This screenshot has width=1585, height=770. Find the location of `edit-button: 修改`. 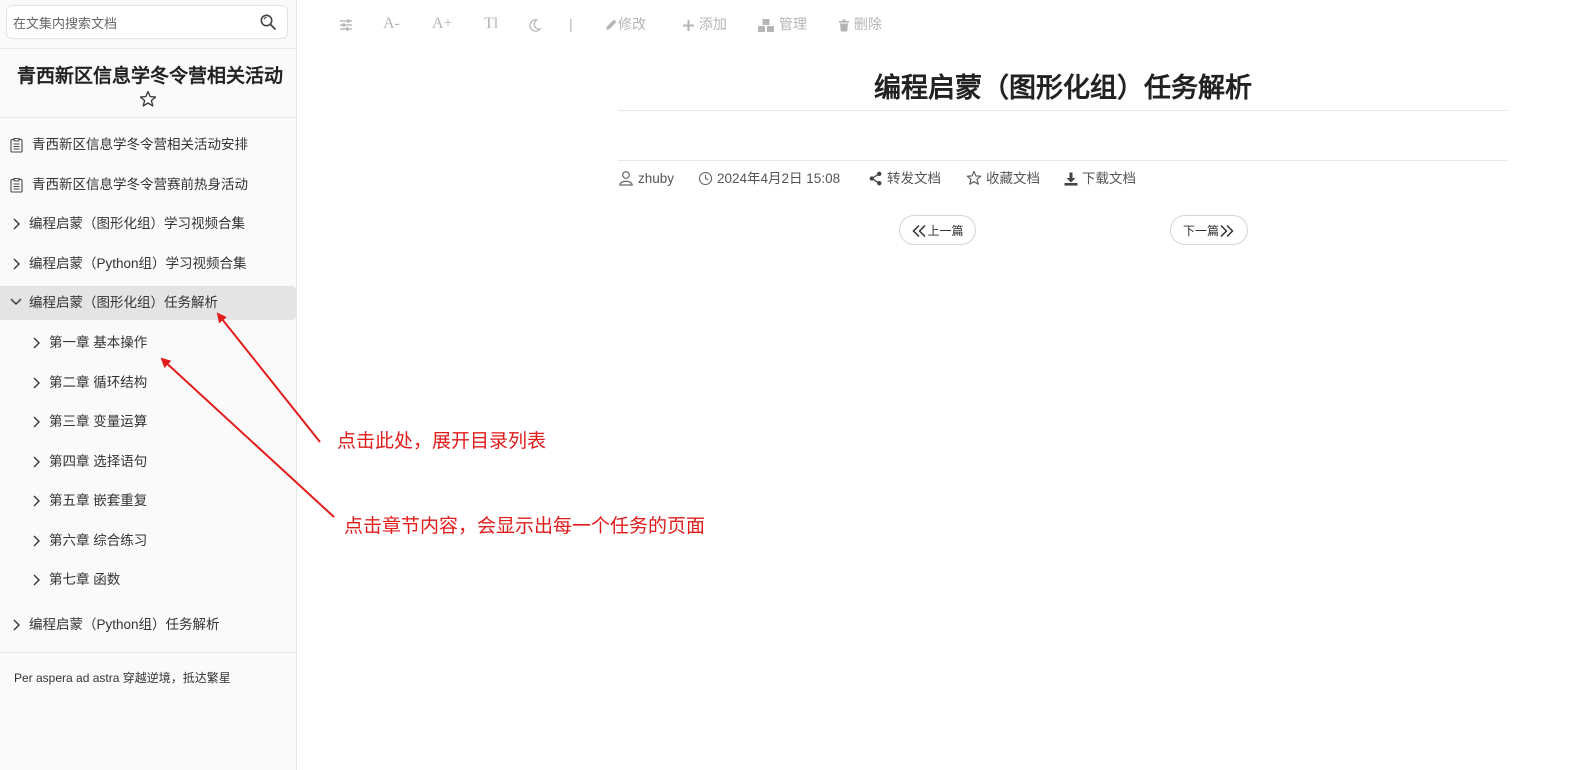

edit-button: 修改 is located at coordinates (625, 24).